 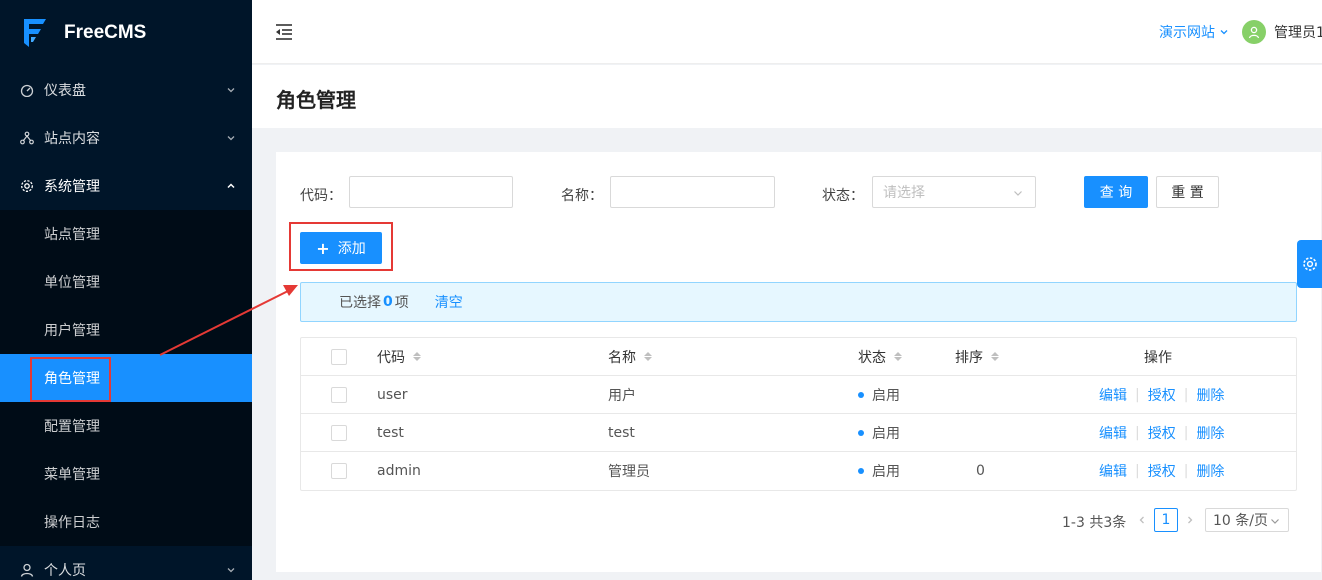 What do you see at coordinates (622, 395) in the screenshot?
I see `cell-name: 用户` at bounding box center [622, 395].